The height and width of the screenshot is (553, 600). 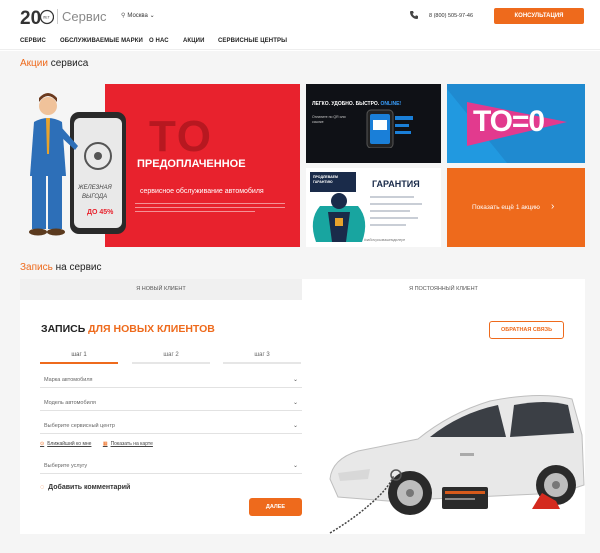 What do you see at coordinates (414, 15) in the screenshot?
I see `phone-icon` at bounding box center [414, 15].